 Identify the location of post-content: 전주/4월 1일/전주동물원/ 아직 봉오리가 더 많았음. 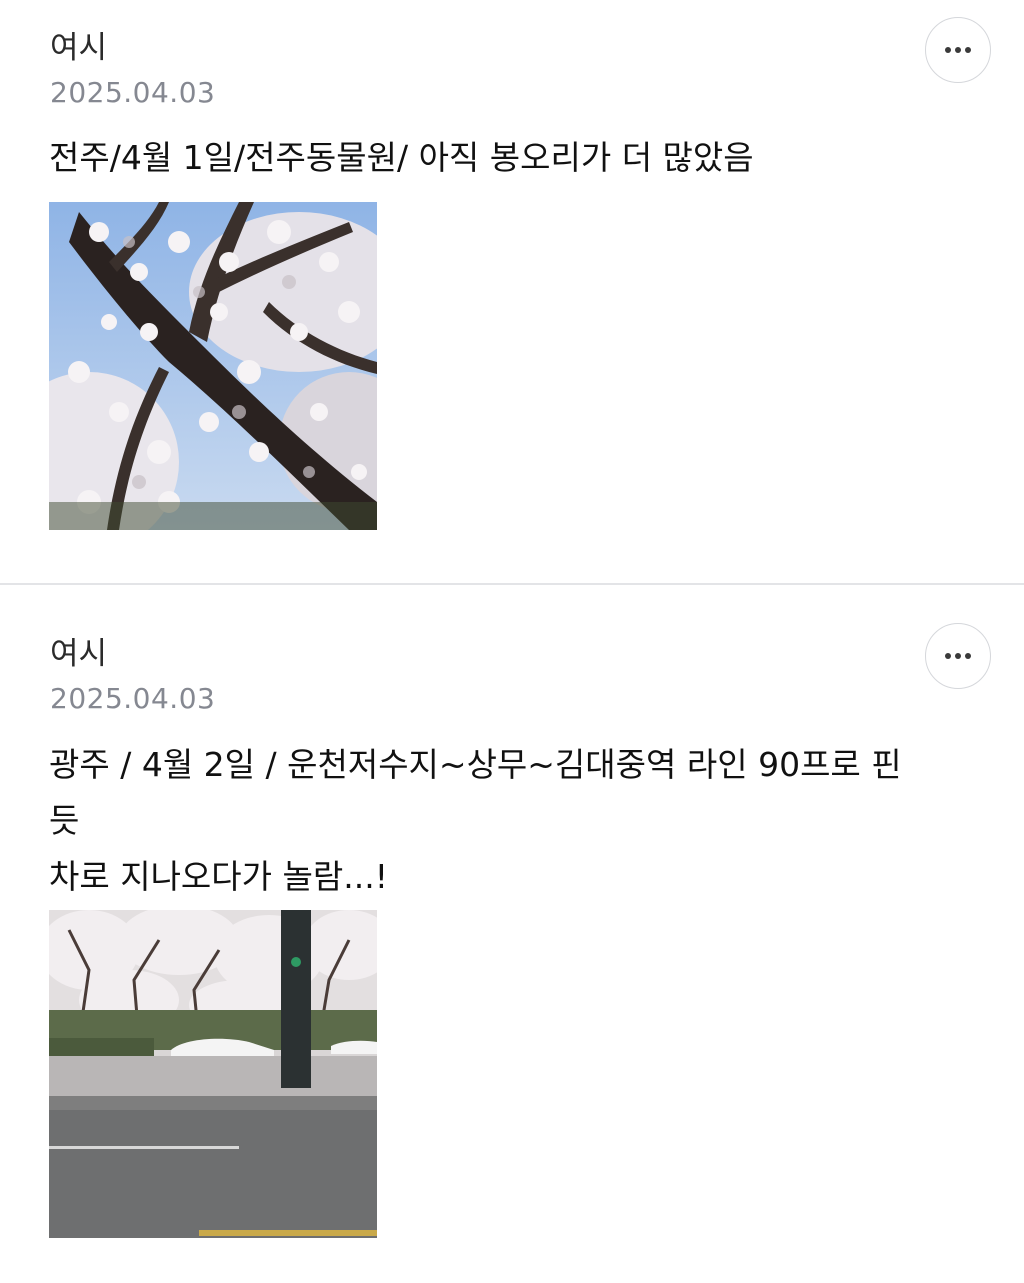
(401, 157).